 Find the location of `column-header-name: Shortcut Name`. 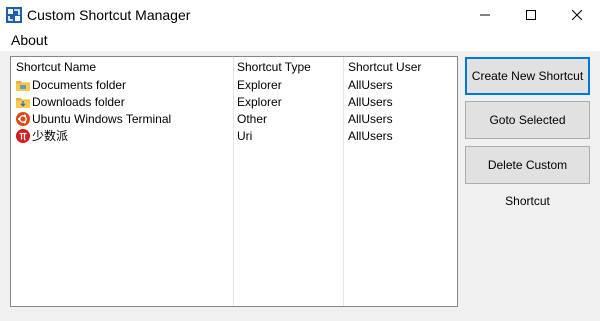

column-header-name: Shortcut Name is located at coordinates (56, 67).